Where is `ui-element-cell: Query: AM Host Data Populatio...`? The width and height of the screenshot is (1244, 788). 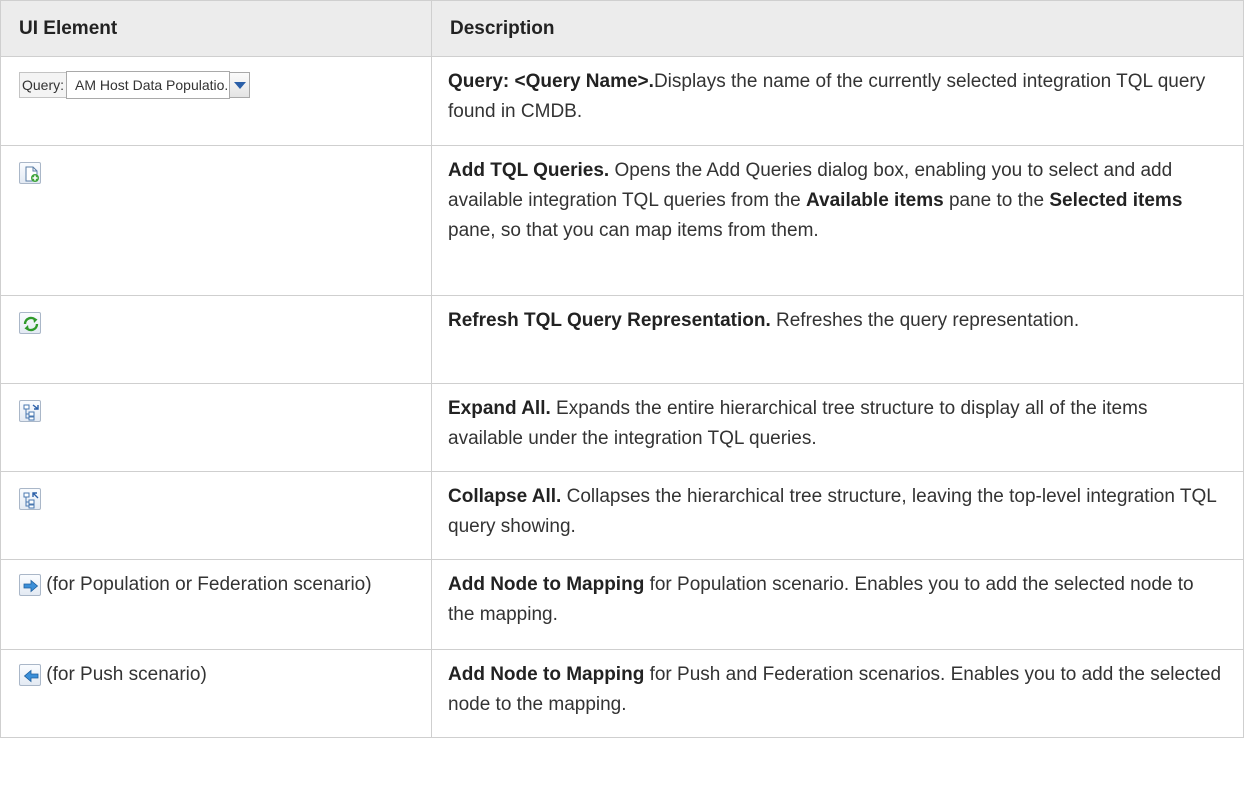 ui-element-cell: Query: AM Host Data Populatio... is located at coordinates (216, 101).